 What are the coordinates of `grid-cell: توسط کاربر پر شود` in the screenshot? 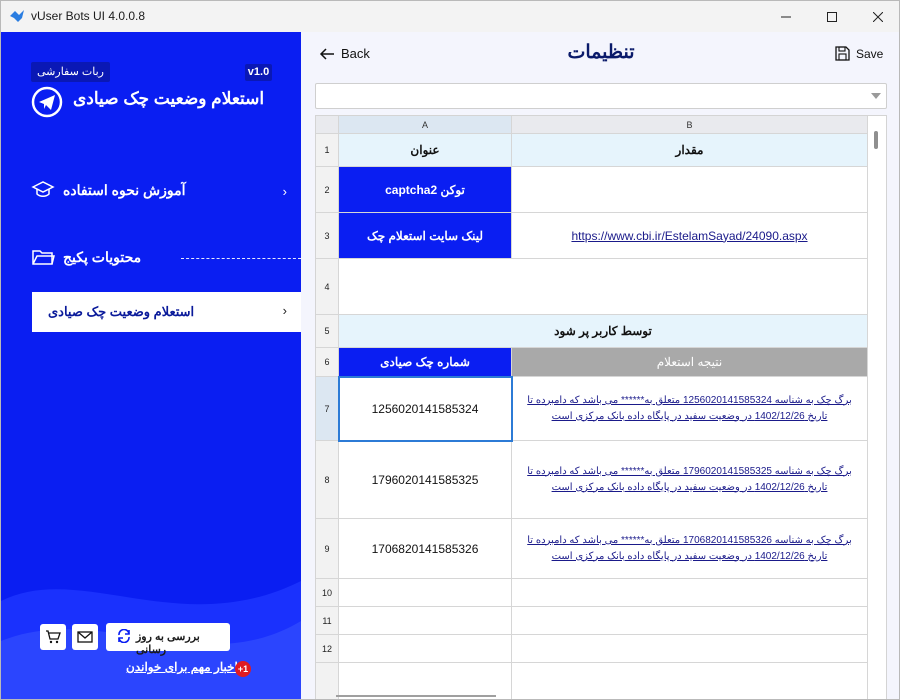 It's located at (603, 331).